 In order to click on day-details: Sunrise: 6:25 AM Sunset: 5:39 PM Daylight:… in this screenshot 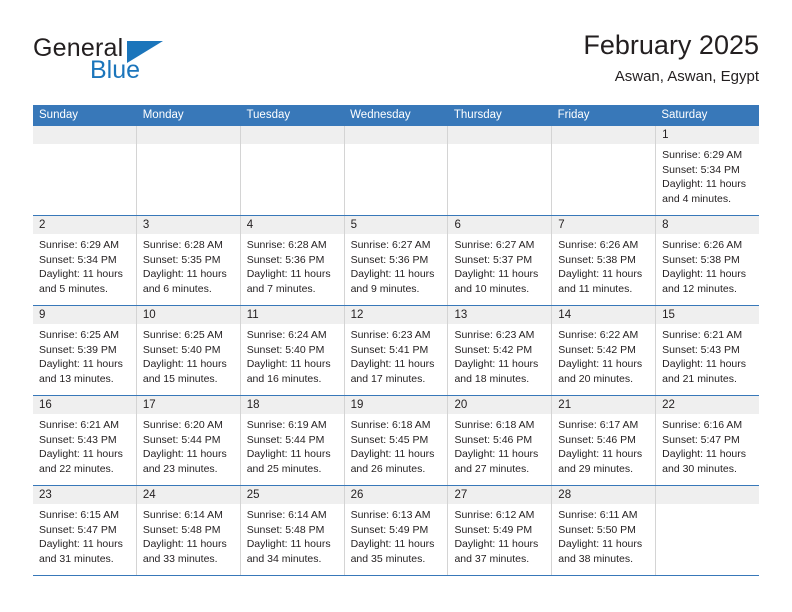, I will do `click(84, 355)`.